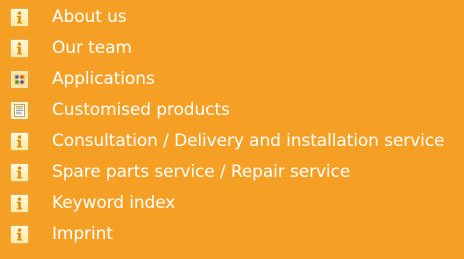  Describe the element at coordinates (141, 110) in the screenshot. I see `menu-item-label: Customised products` at that location.